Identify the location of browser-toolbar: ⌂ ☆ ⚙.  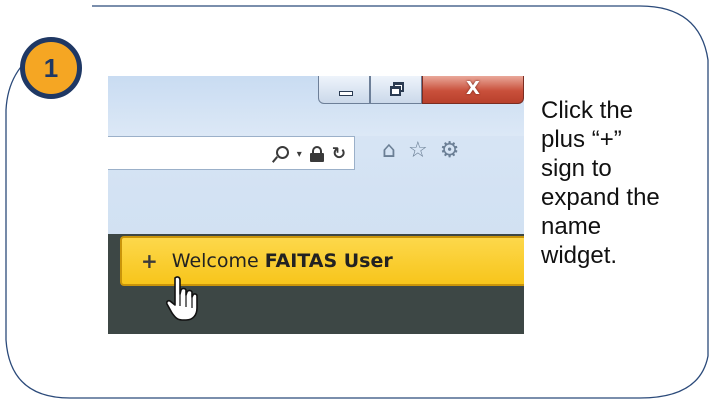
(420, 150).